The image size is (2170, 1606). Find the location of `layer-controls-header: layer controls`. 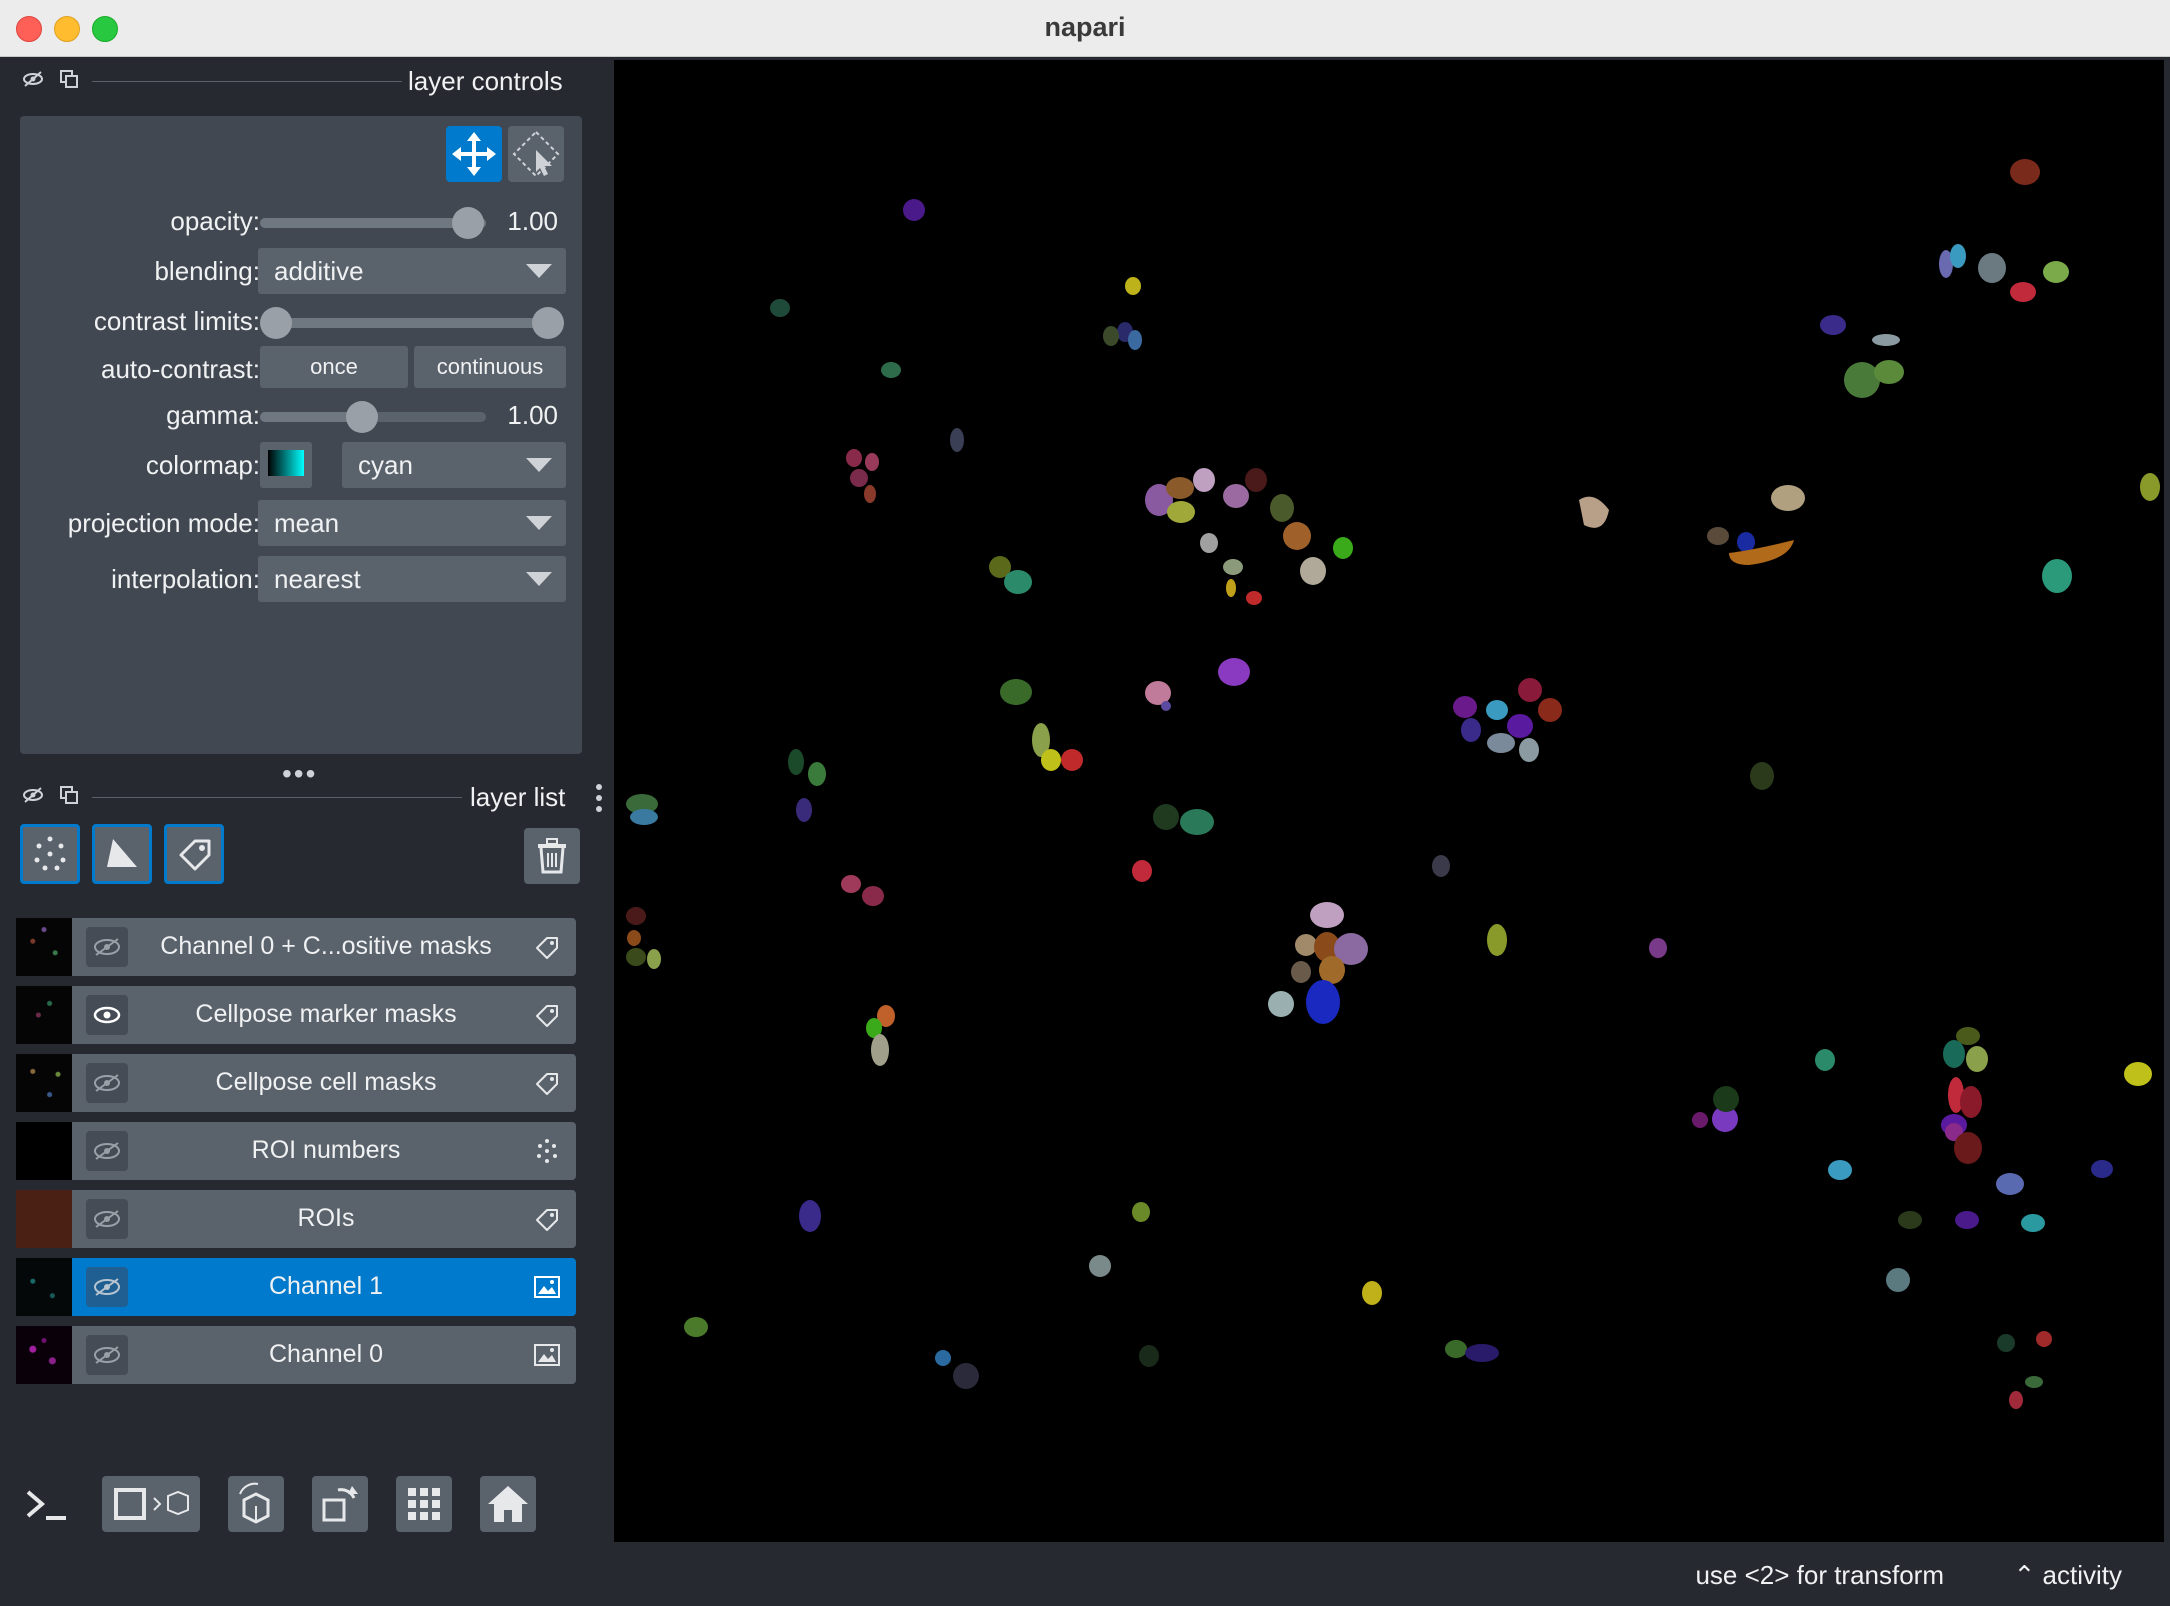

layer-controls-header: layer controls is located at coordinates (294, 80).